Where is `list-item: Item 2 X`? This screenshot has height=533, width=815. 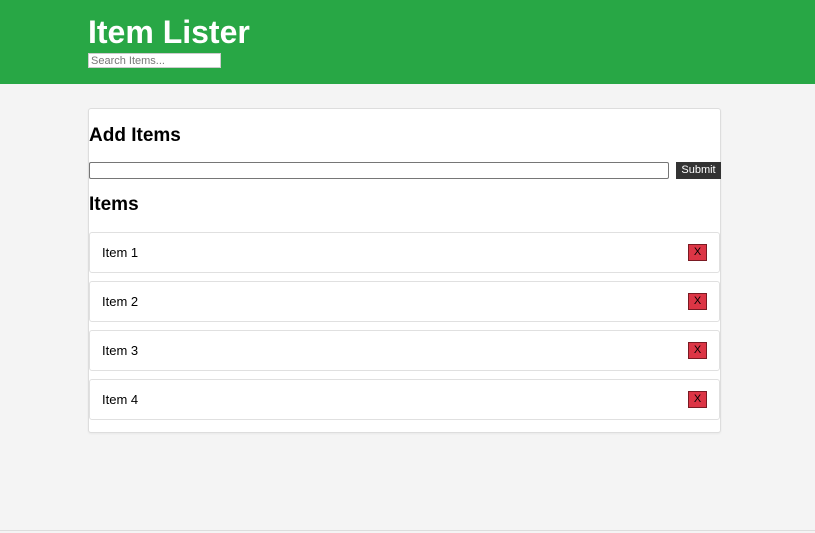 list-item: Item 2 X is located at coordinates (404, 301).